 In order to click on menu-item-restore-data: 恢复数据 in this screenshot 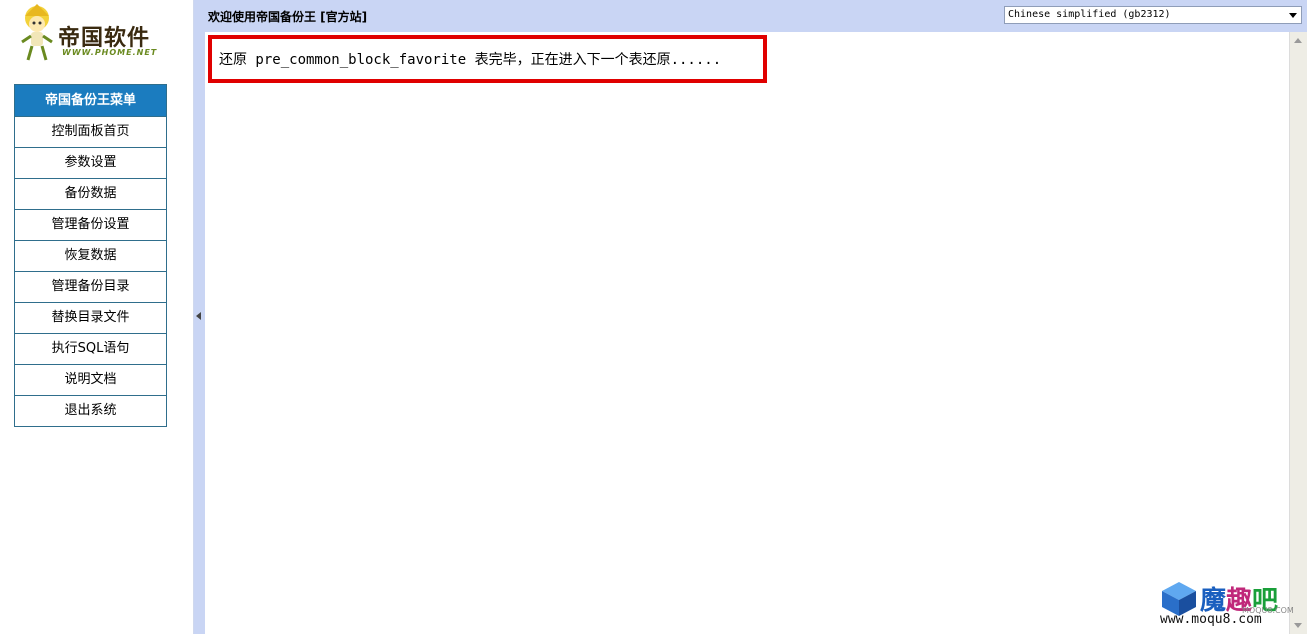, I will do `click(90, 256)`.